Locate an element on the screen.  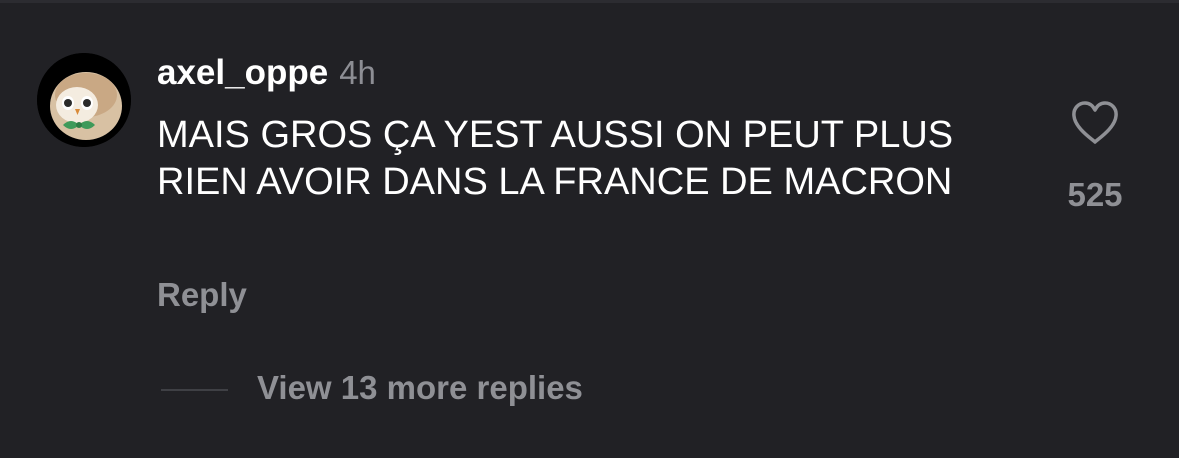
reply-button: Reply is located at coordinates (202, 295).